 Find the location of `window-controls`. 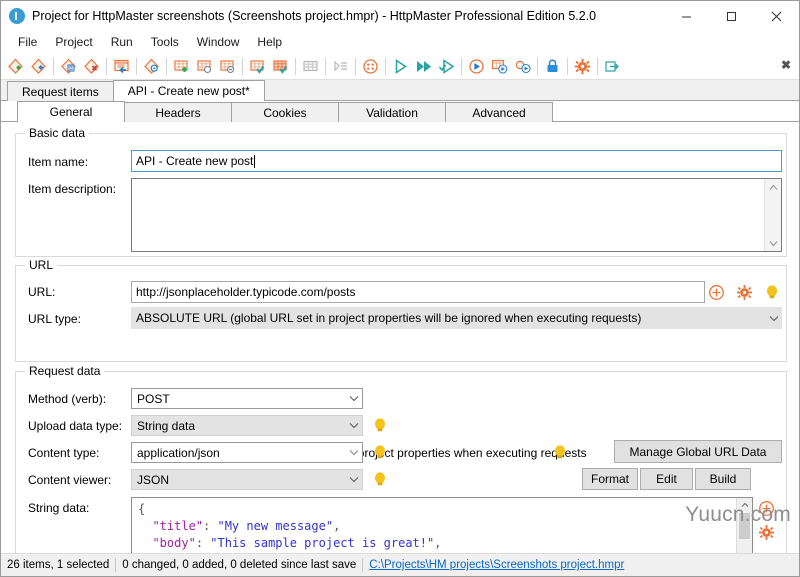

window-controls is located at coordinates (731, 16).